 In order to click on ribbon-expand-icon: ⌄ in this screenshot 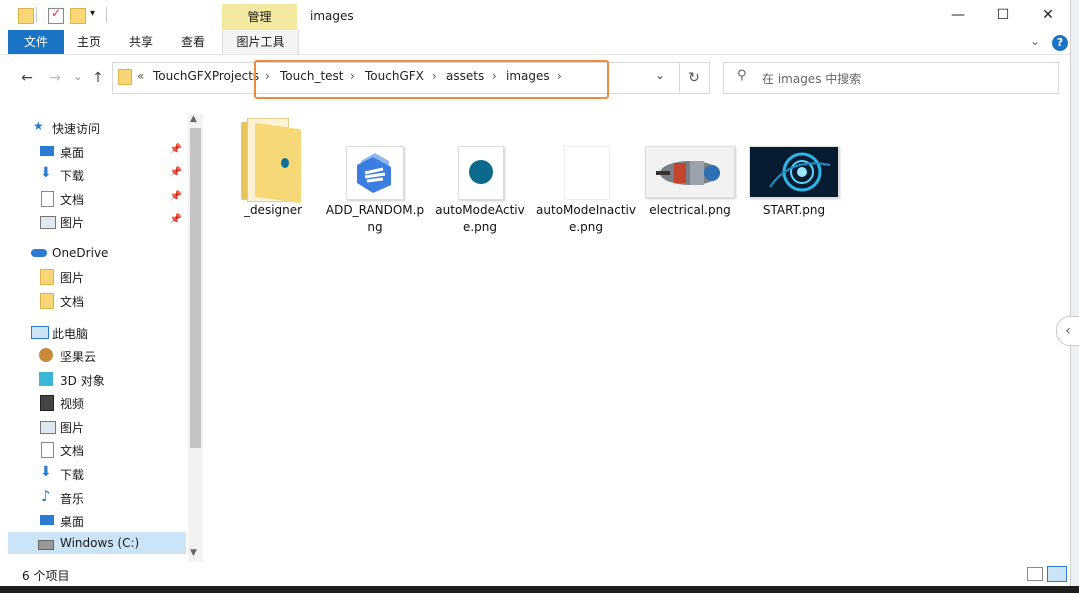, I will do `click(1035, 41)`.